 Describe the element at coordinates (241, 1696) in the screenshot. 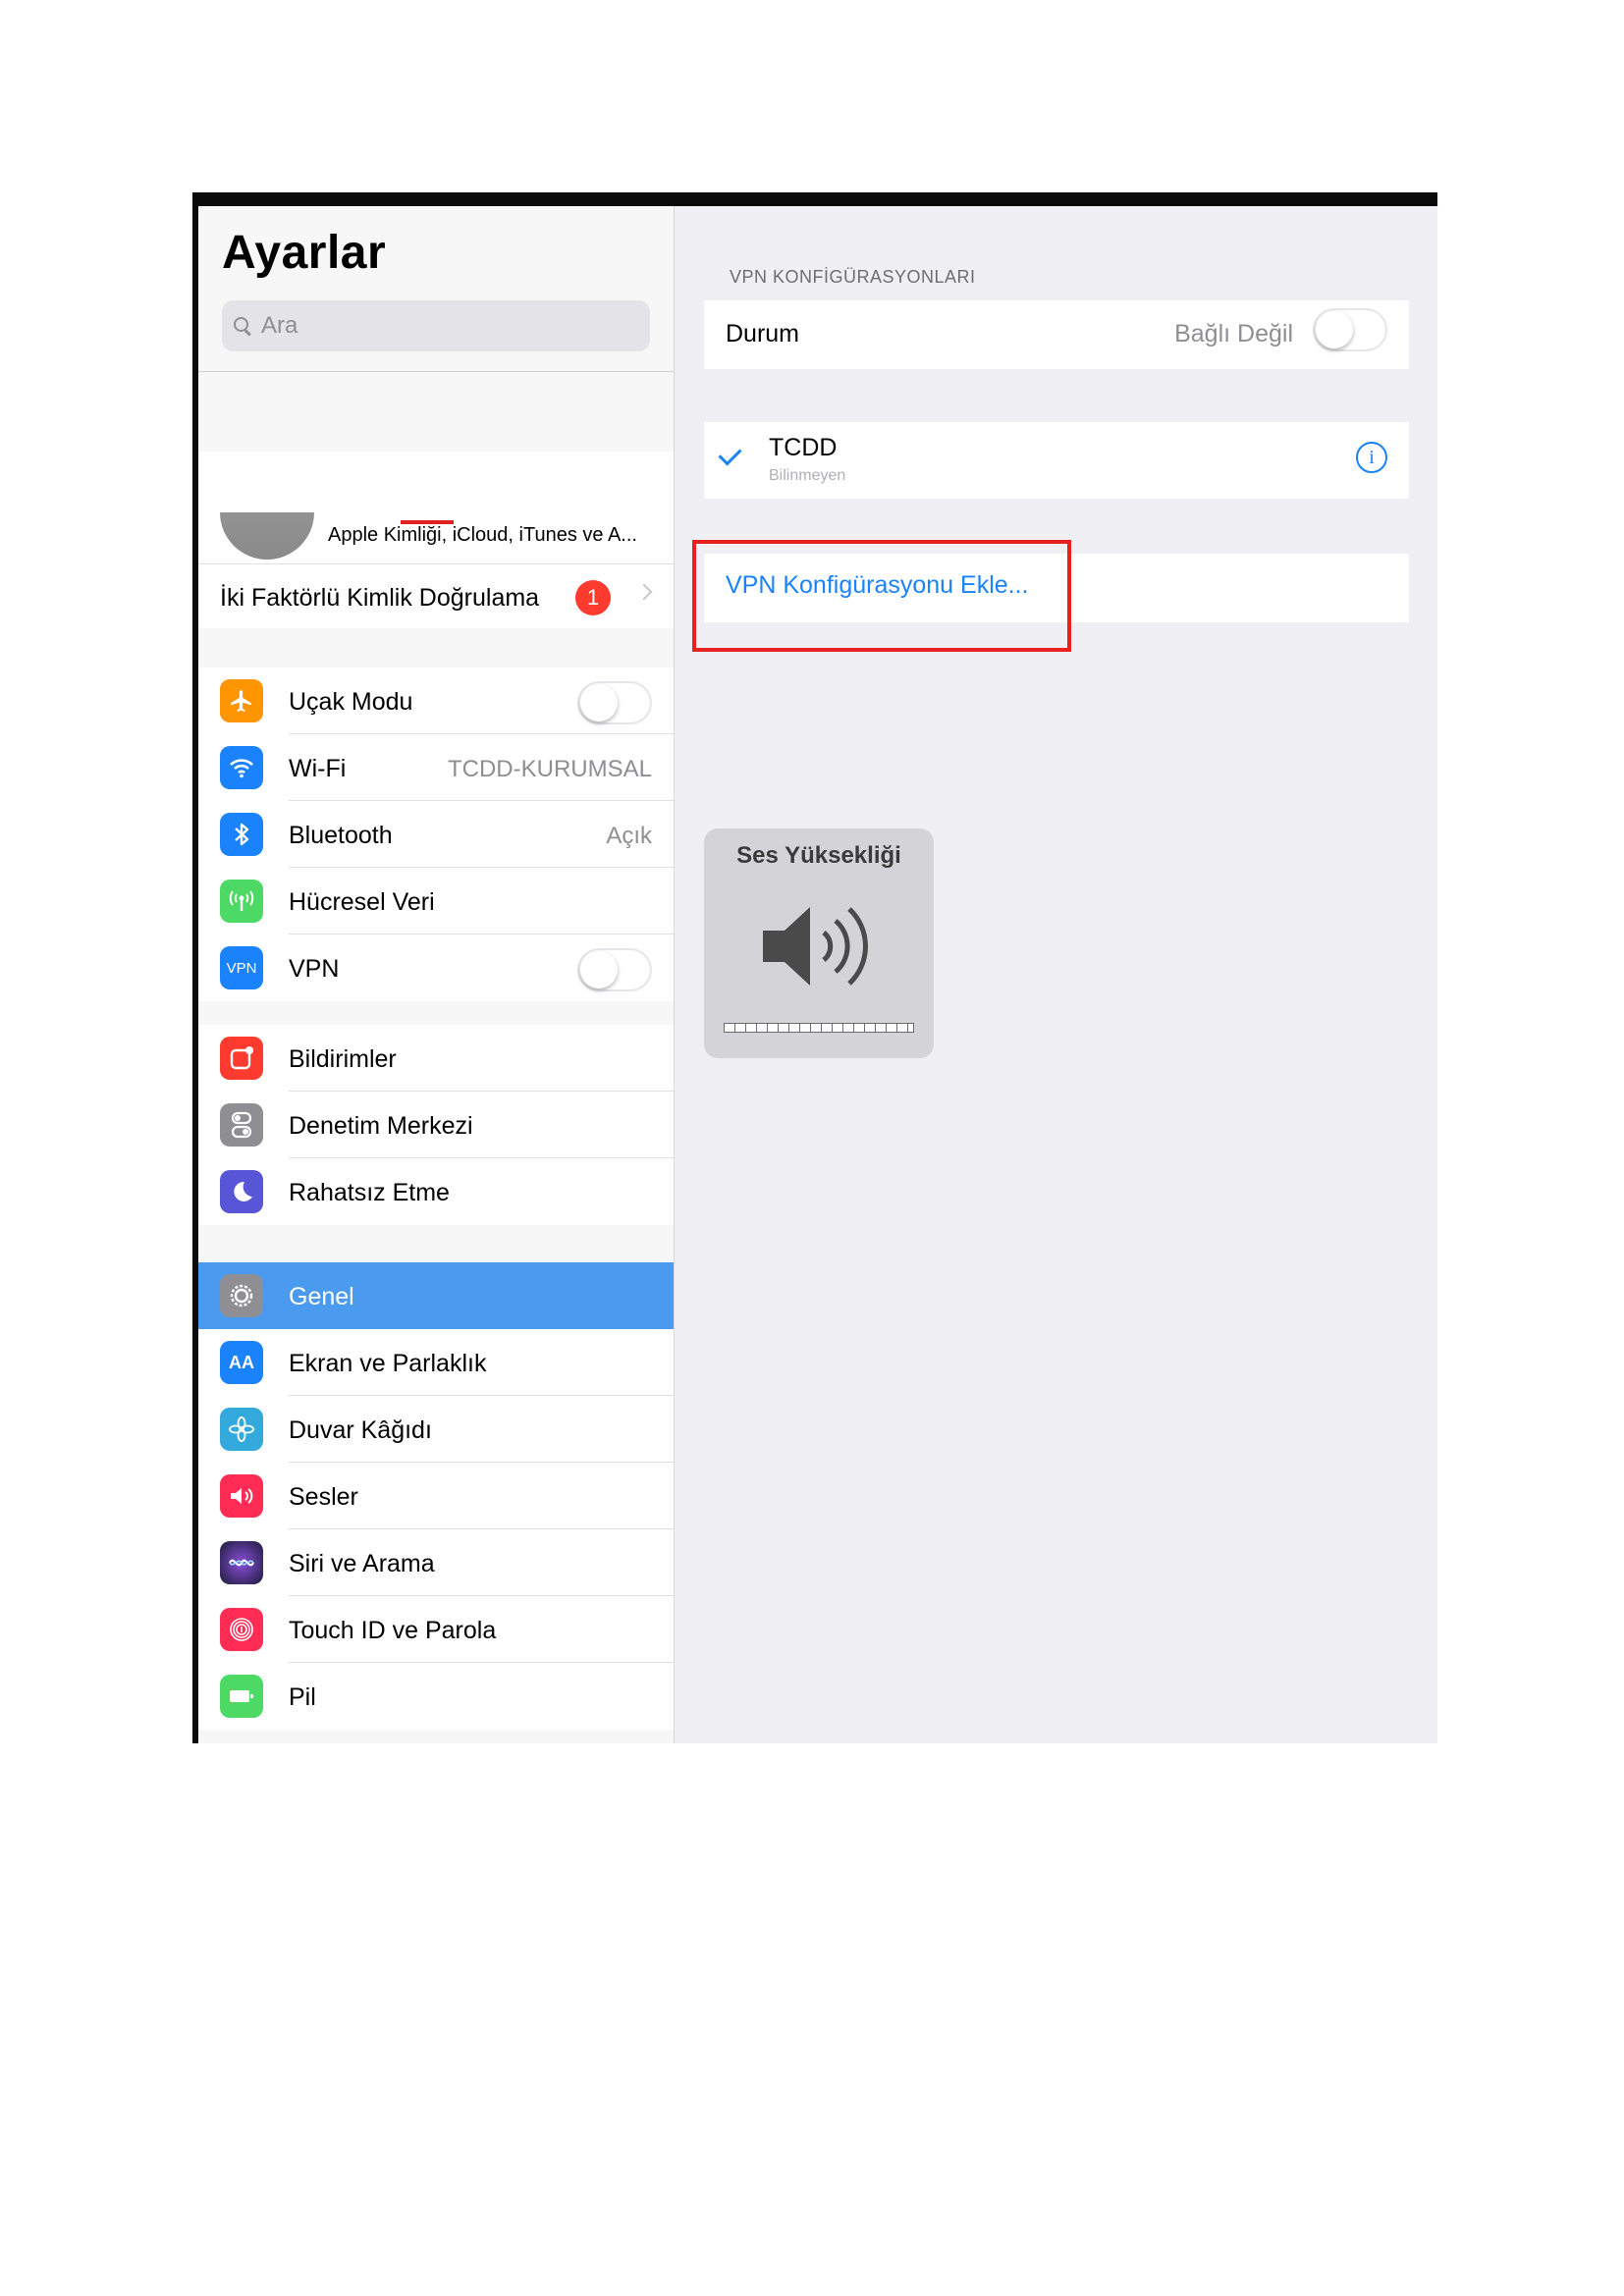

I see `battery-icon` at that location.